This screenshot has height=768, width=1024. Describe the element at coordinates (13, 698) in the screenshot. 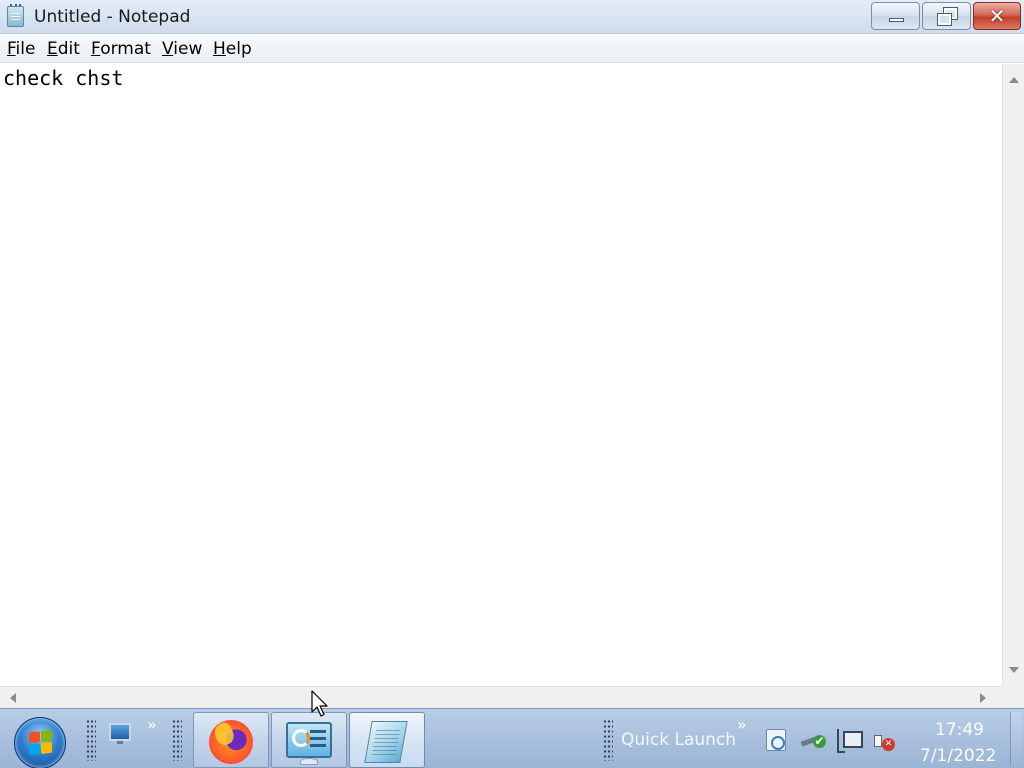

I see `scroll-left-icon` at that location.